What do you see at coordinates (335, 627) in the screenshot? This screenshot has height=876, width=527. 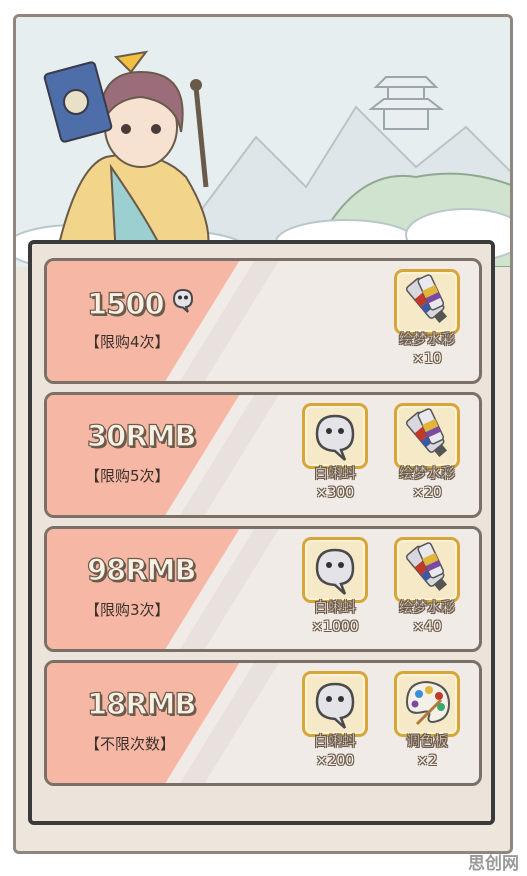 I see `reward-quantity: ×1000` at bounding box center [335, 627].